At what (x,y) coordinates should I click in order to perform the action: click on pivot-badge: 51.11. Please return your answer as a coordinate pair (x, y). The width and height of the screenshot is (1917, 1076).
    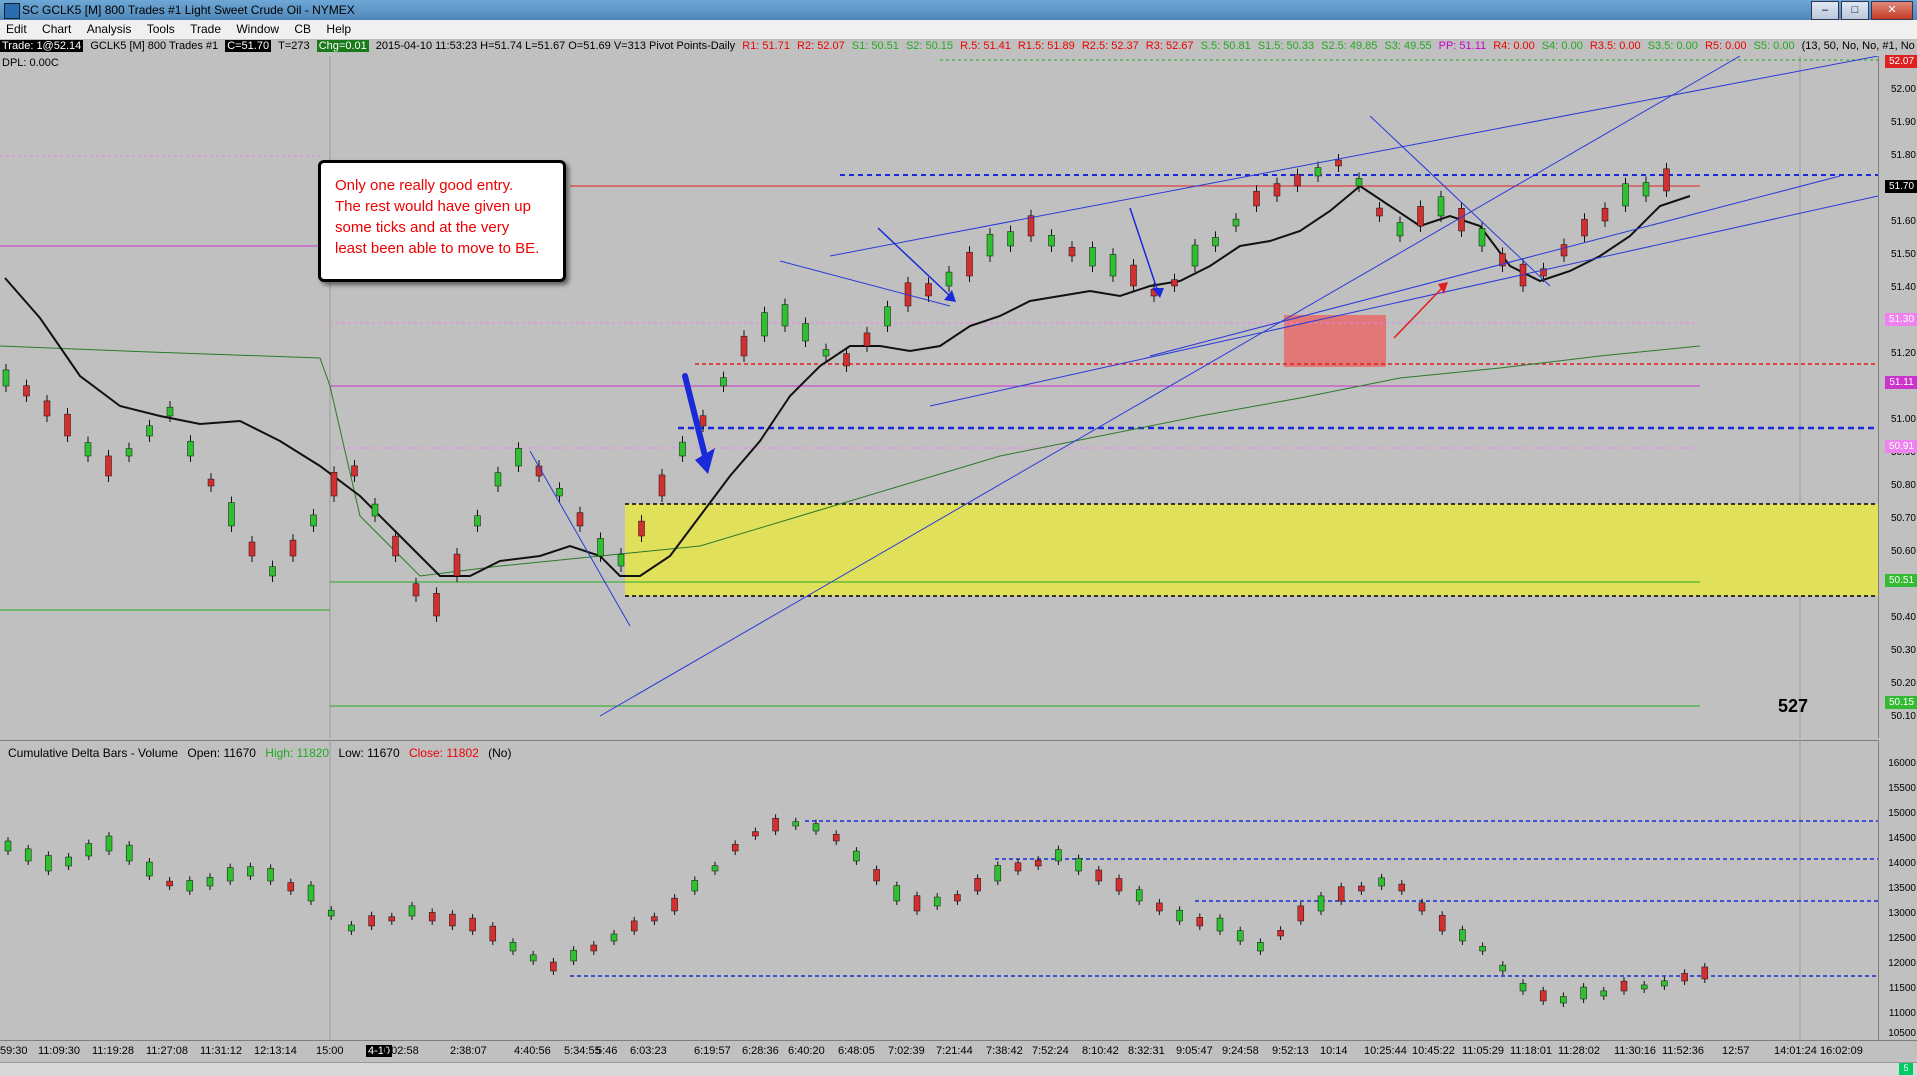
    Looking at the image, I should click on (1901, 382).